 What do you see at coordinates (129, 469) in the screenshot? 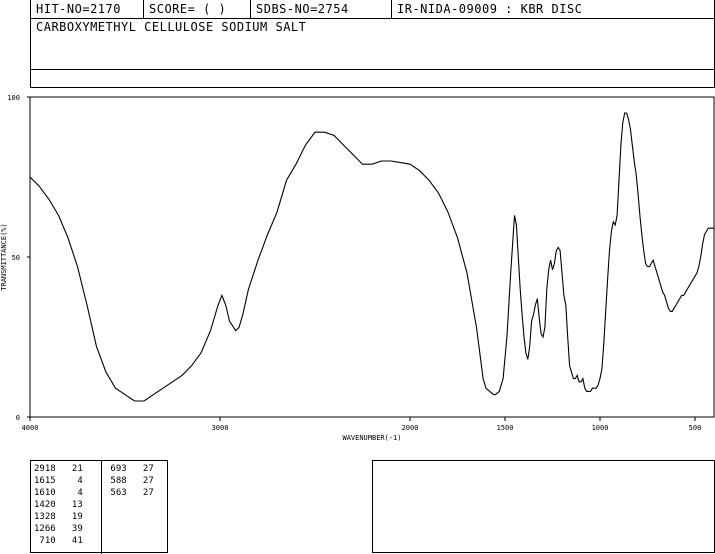
I see `peak-row: 693 27` at bounding box center [129, 469].